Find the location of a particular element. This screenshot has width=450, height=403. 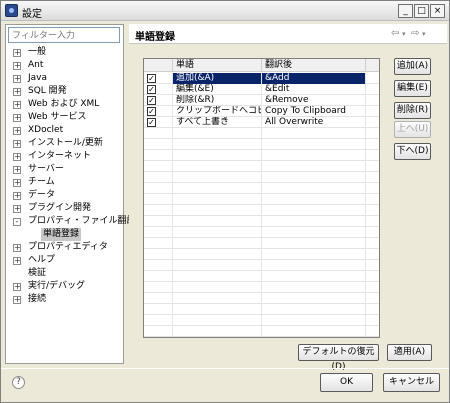

table-row: ✓ 削除(&R) &Remove is located at coordinates (261, 100).